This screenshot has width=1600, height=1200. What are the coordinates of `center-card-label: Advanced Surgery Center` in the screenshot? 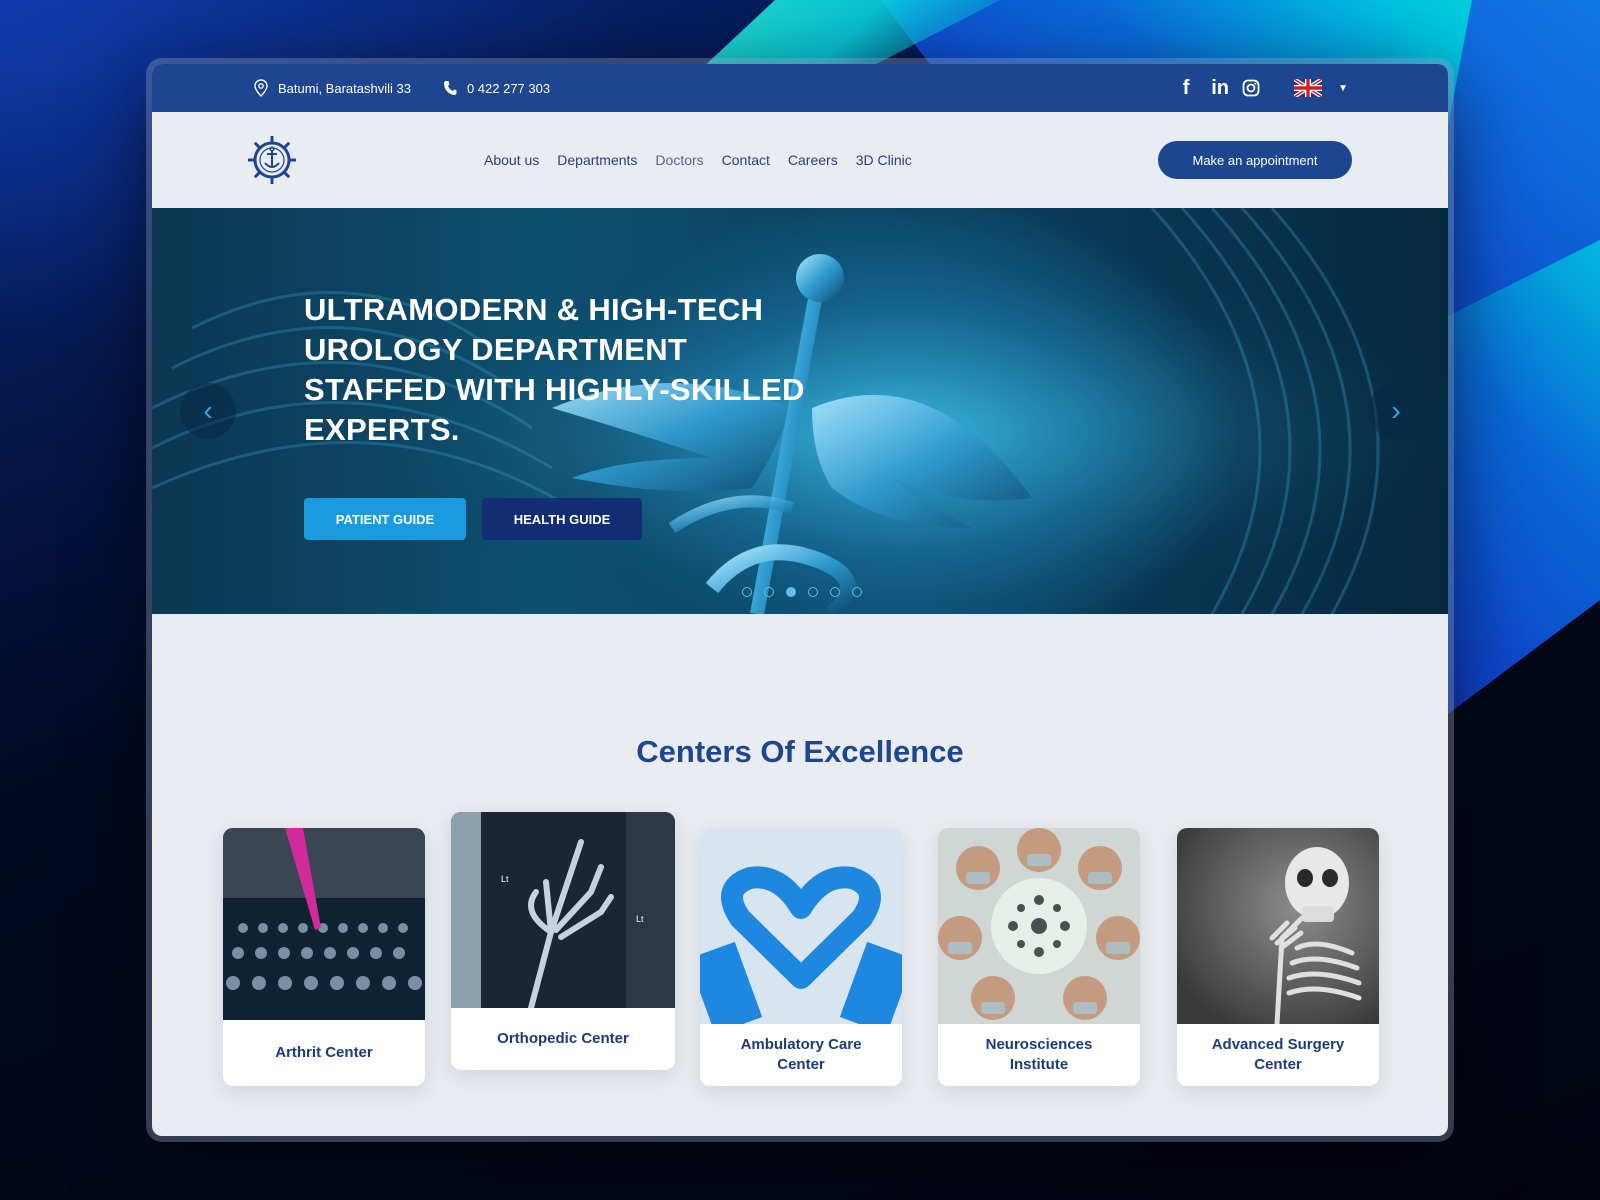 It's located at (1278, 1054).